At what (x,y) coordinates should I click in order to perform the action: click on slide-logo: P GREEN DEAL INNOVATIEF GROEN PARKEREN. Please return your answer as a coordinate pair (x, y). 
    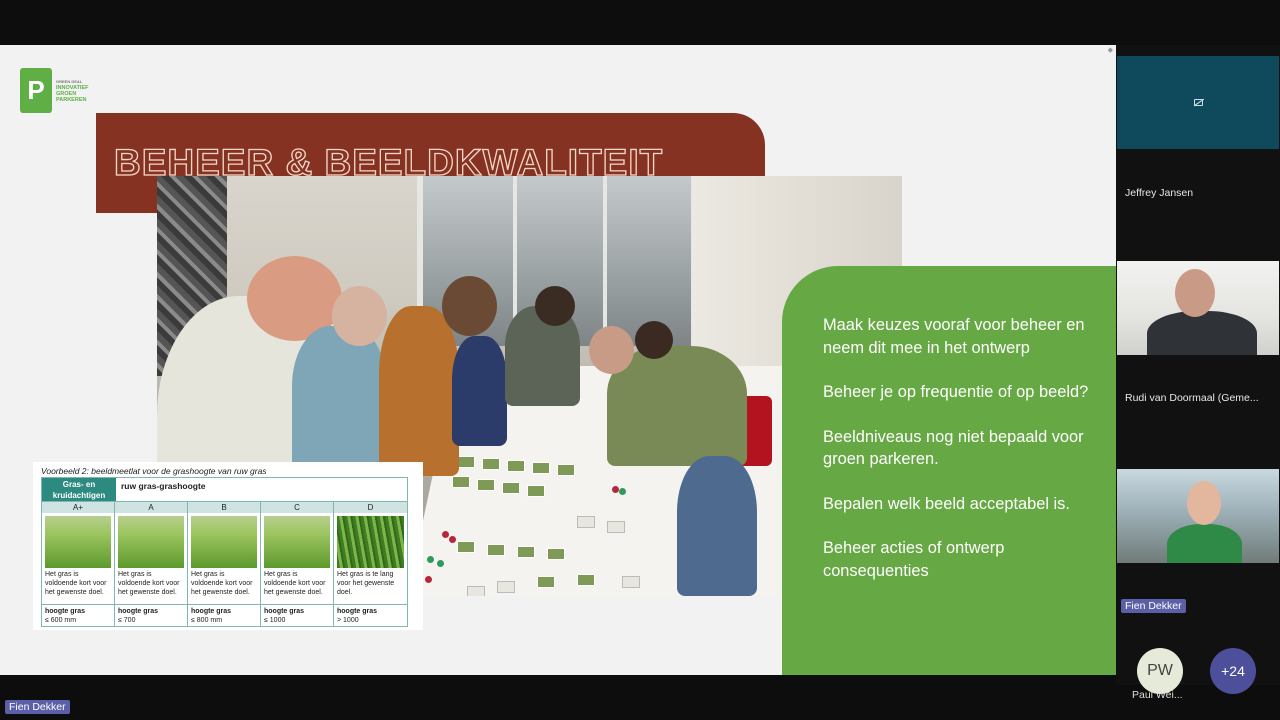
    Looking at the image, I should click on (54, 90).